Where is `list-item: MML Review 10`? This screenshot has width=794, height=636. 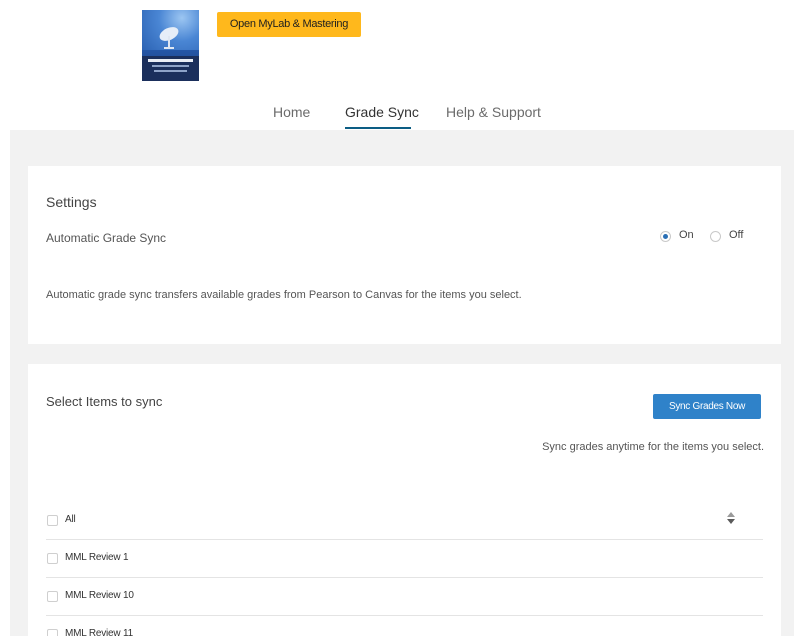 list-item: MML Review 10 is located at coordinates (404, 597).